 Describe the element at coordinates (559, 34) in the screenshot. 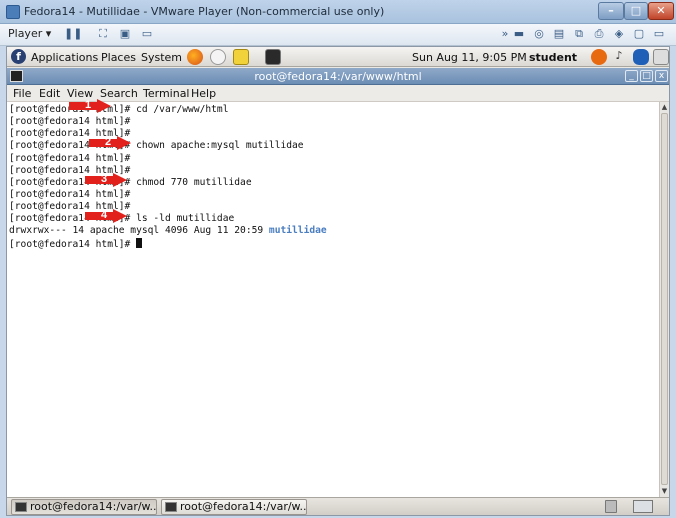

I see `floppy-icon: ▤` at that location.